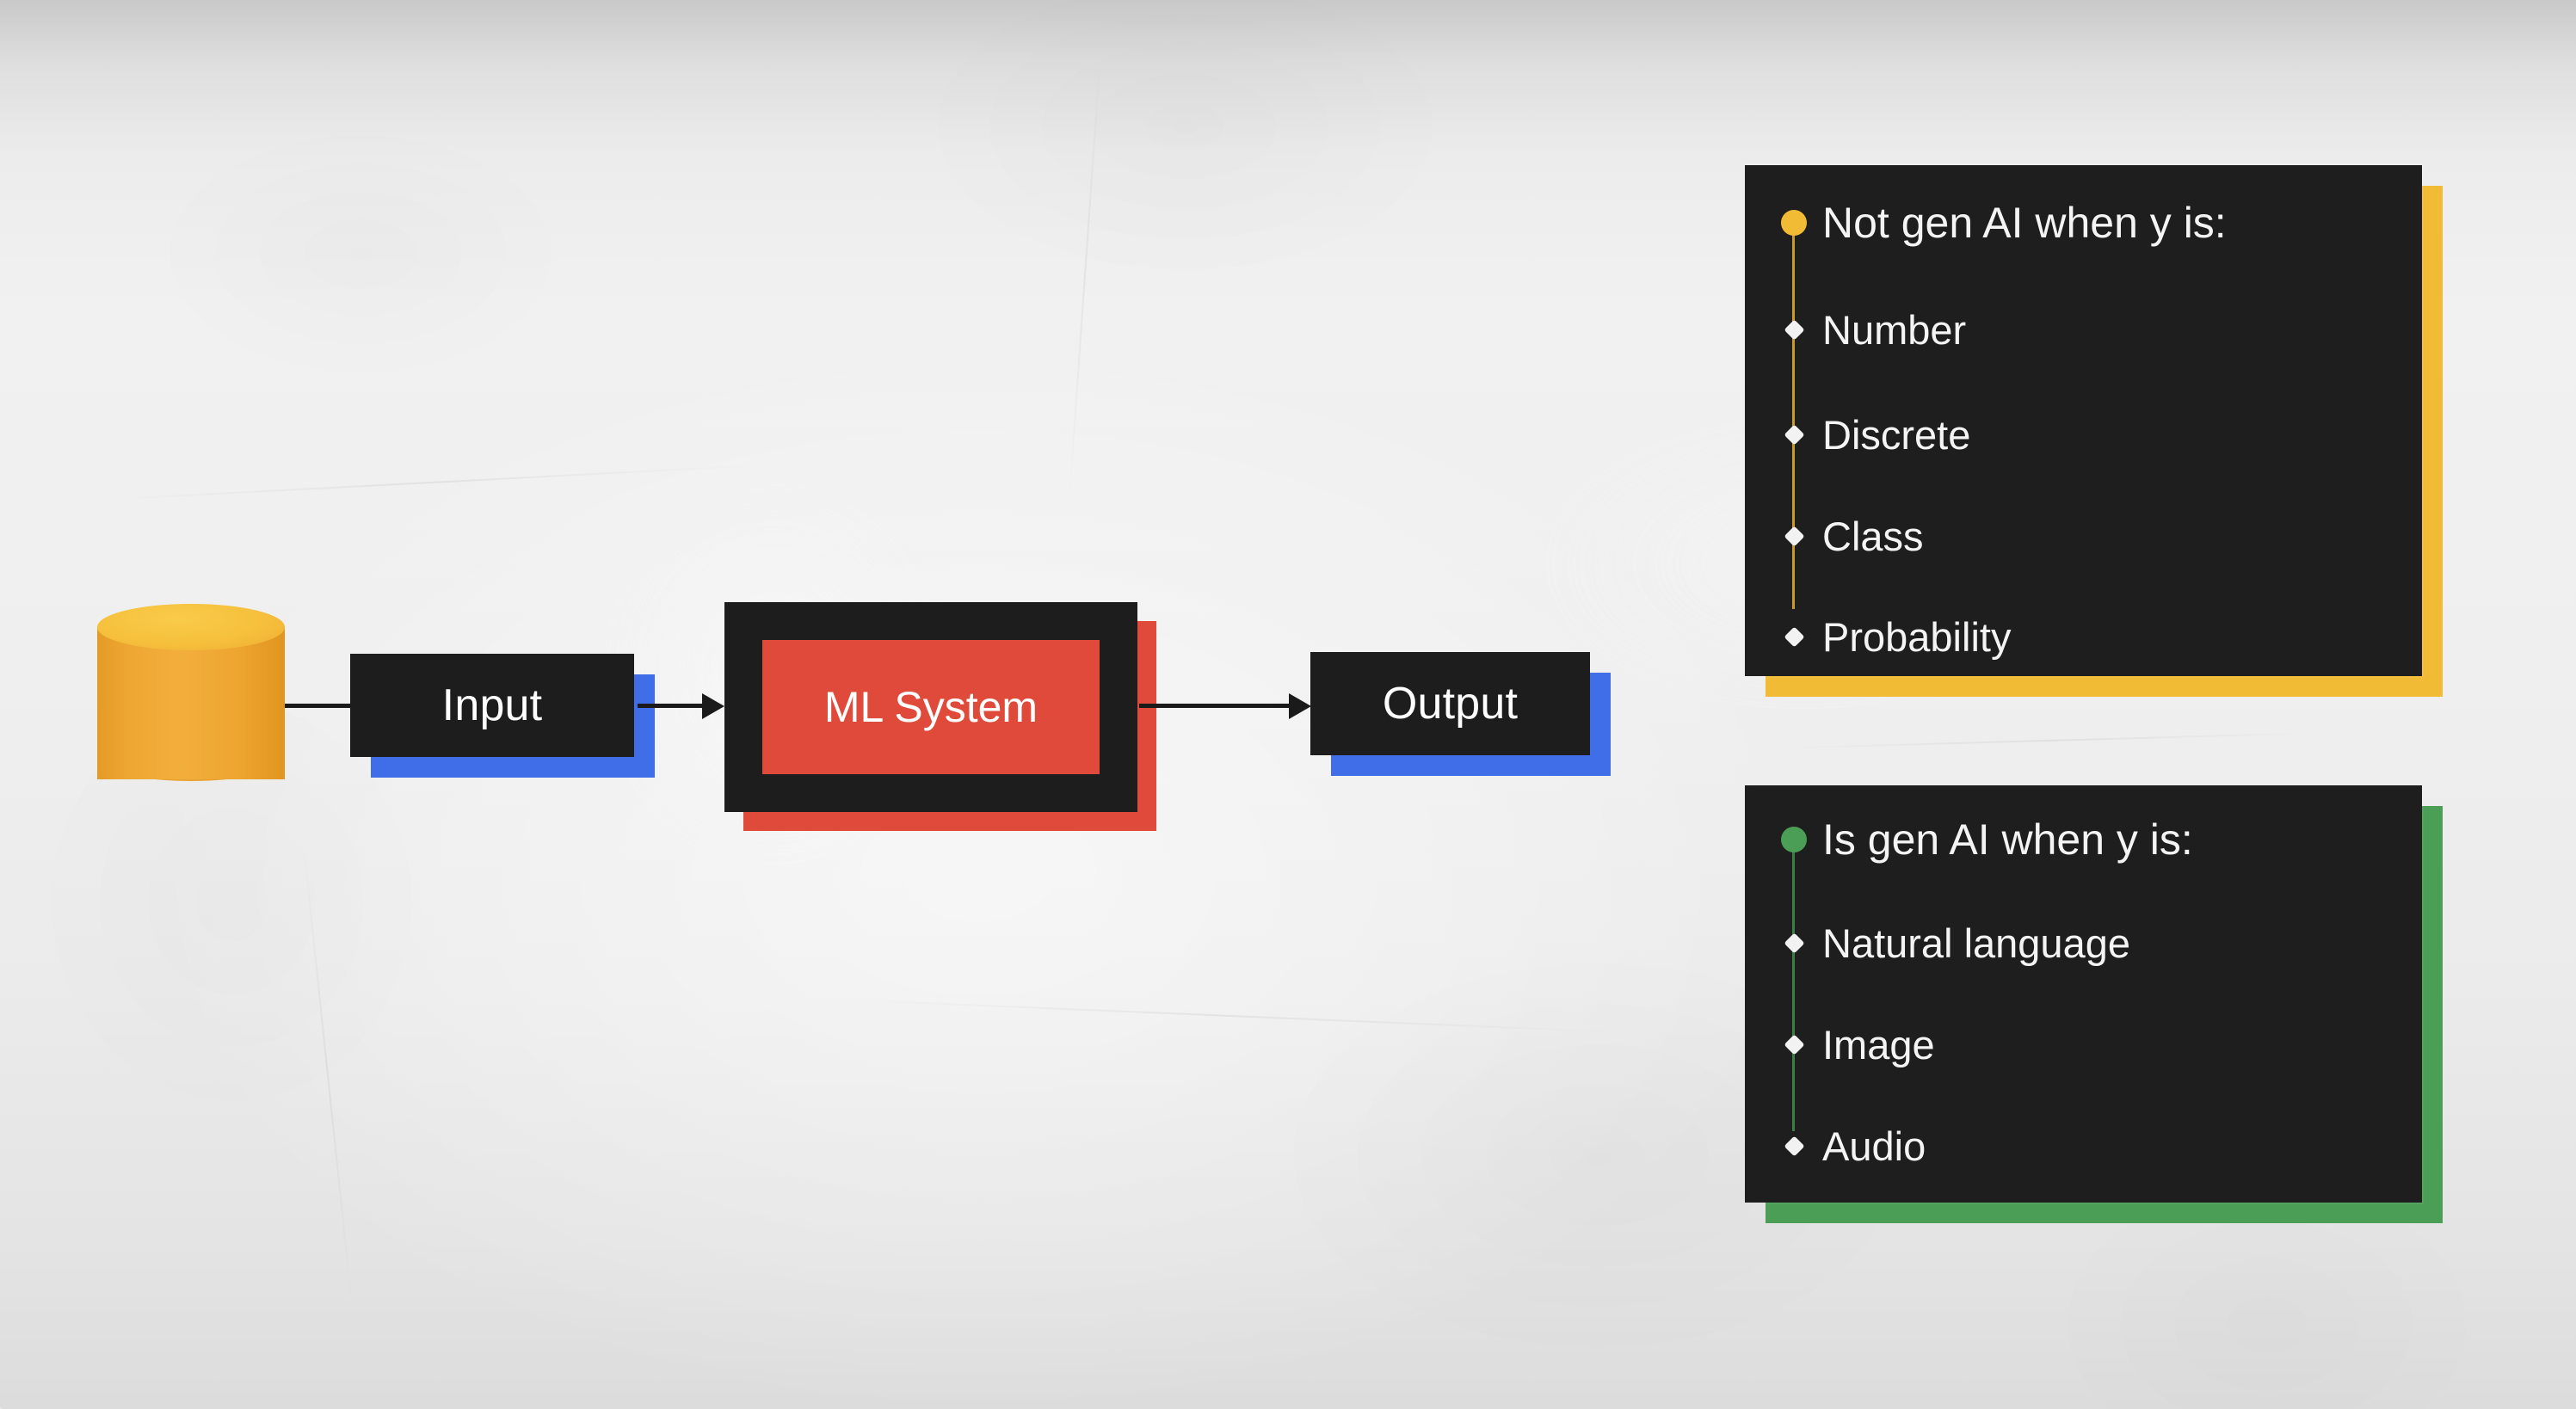 This screenshot has width=2576, height=1409. I want to click on arrowhead-to-output, so click(1300, 706).